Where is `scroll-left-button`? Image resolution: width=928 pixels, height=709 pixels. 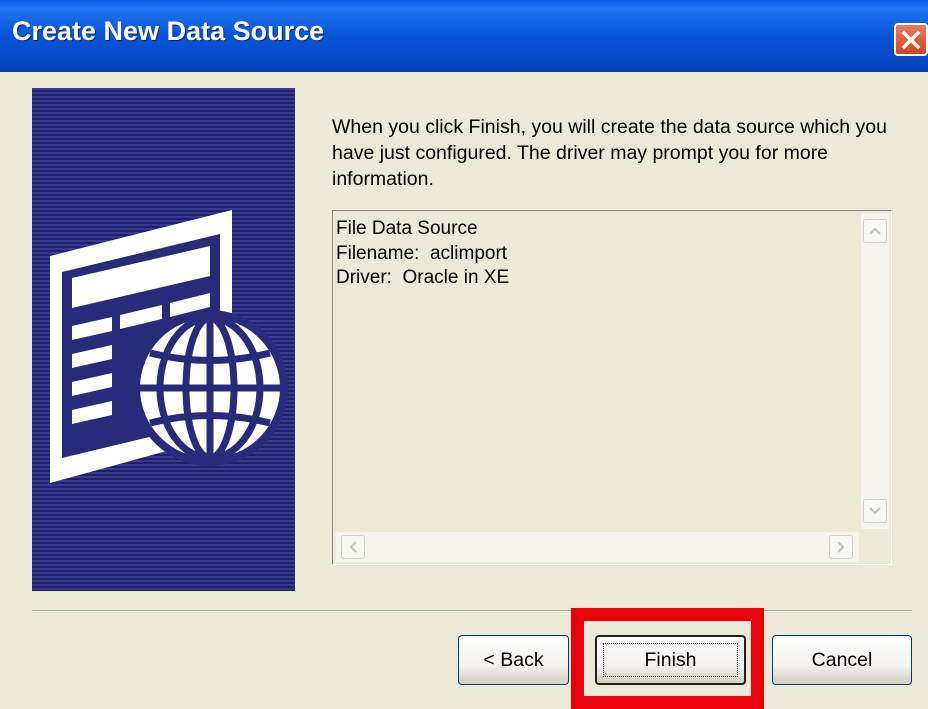 scroll-left-button is located at coordinates (353, 547).